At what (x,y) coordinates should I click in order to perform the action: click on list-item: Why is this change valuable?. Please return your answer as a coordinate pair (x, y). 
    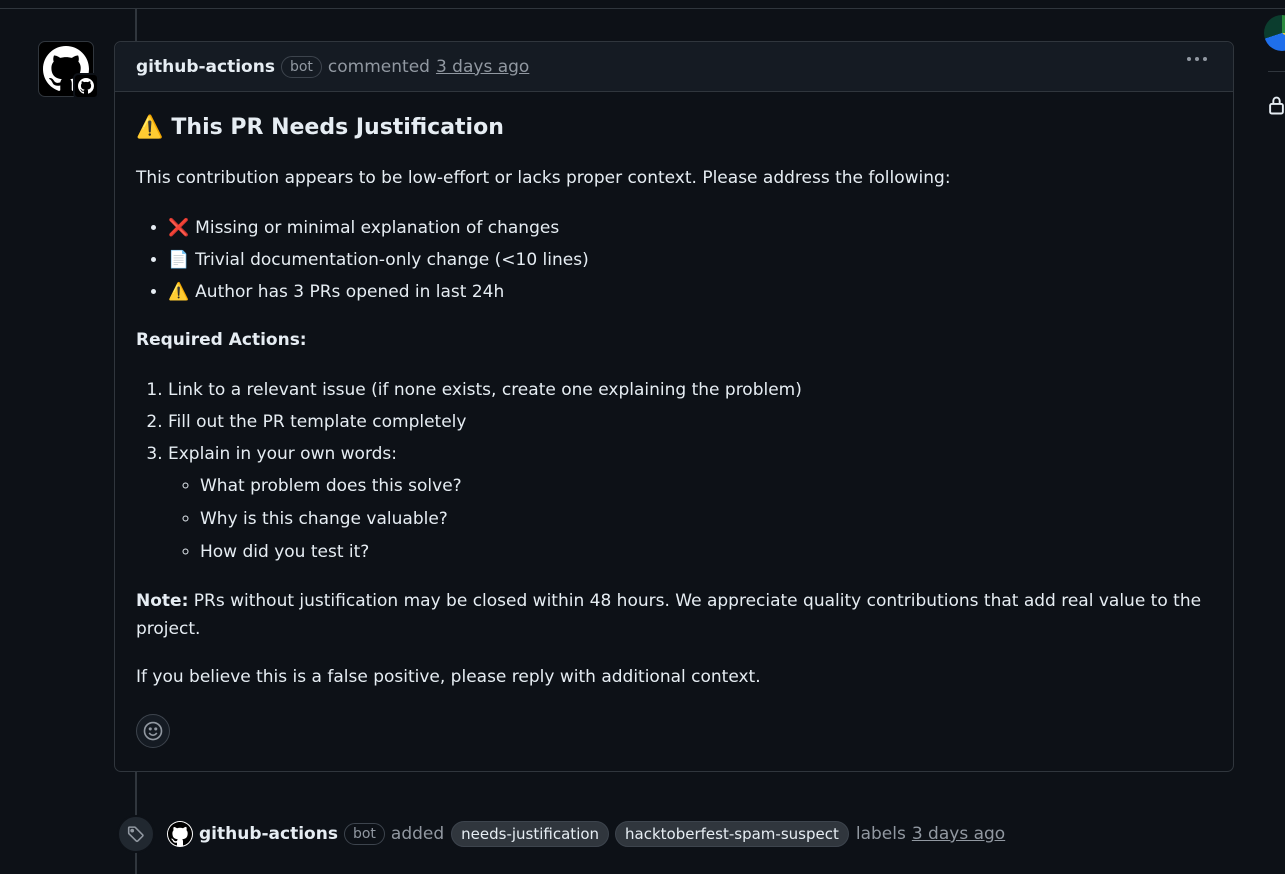
    Looking at the image, I should click on (706, 519).